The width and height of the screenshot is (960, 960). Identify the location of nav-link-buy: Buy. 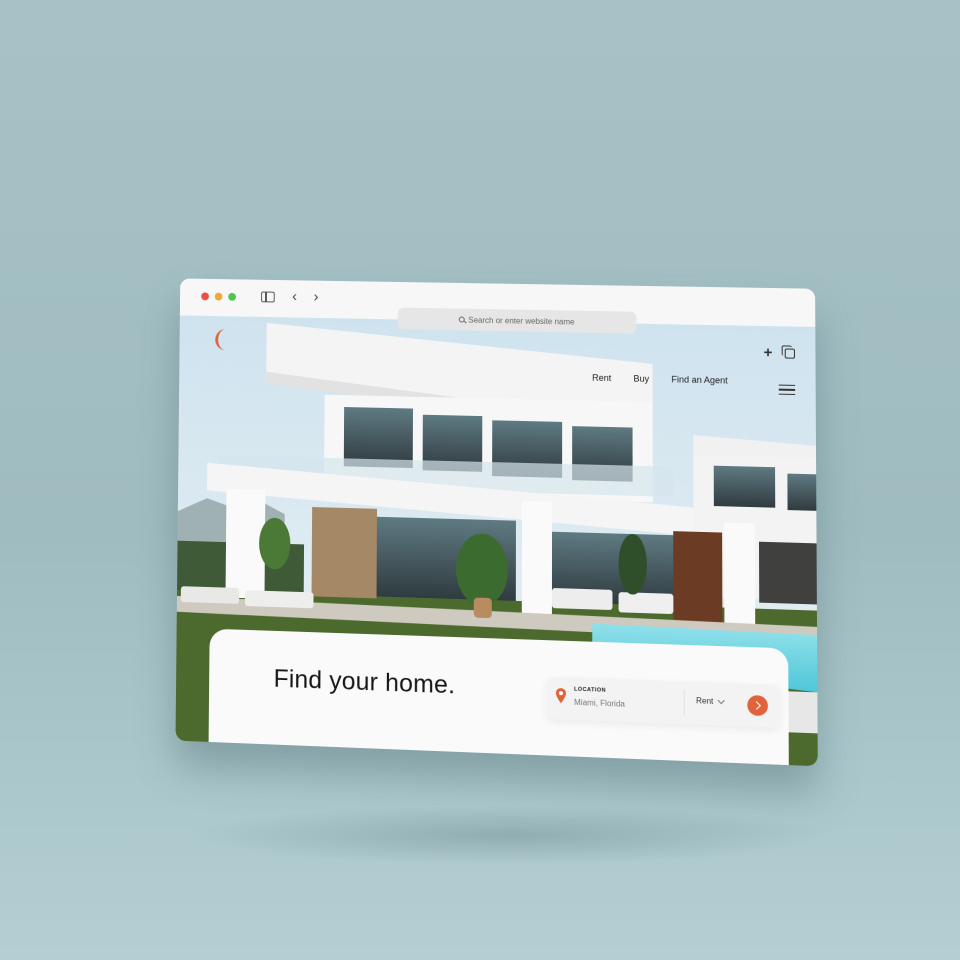
(641, 379).